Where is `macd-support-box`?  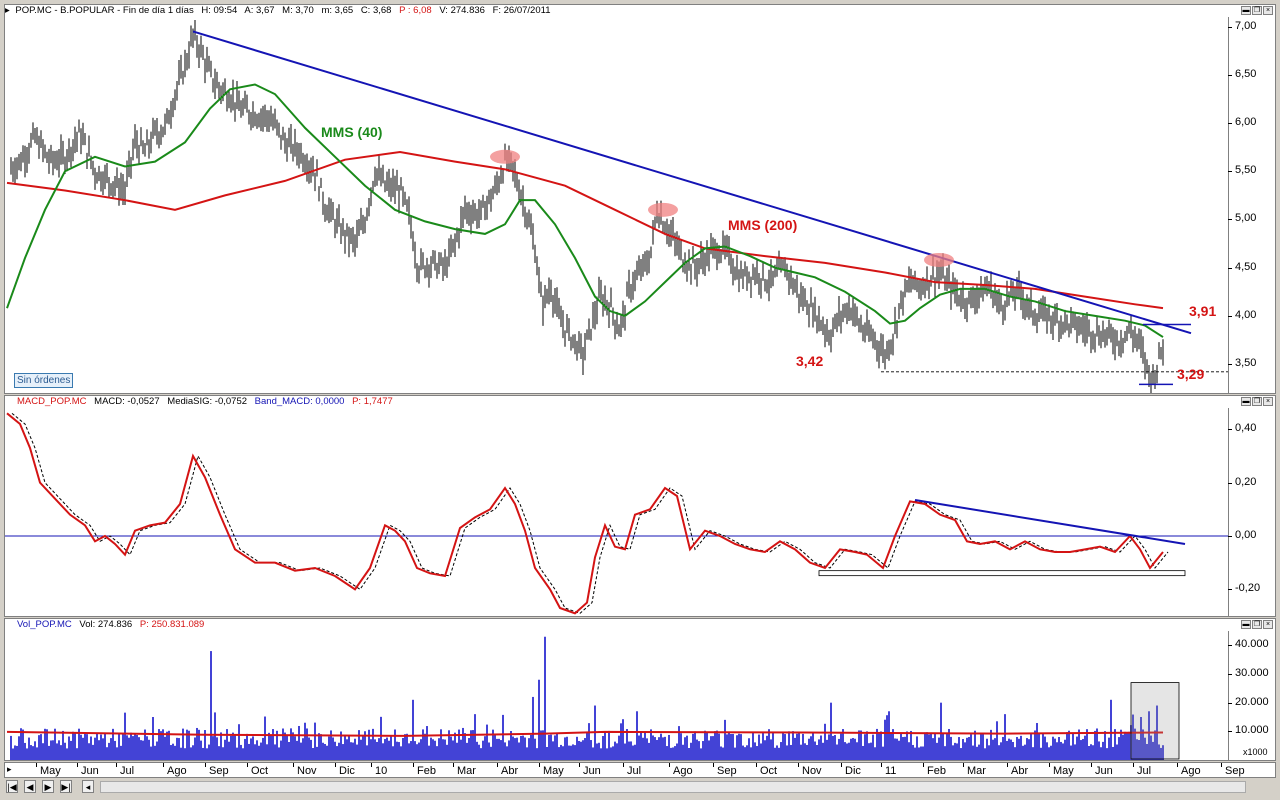
macd-support-box is located at coordinates (1002, 573).